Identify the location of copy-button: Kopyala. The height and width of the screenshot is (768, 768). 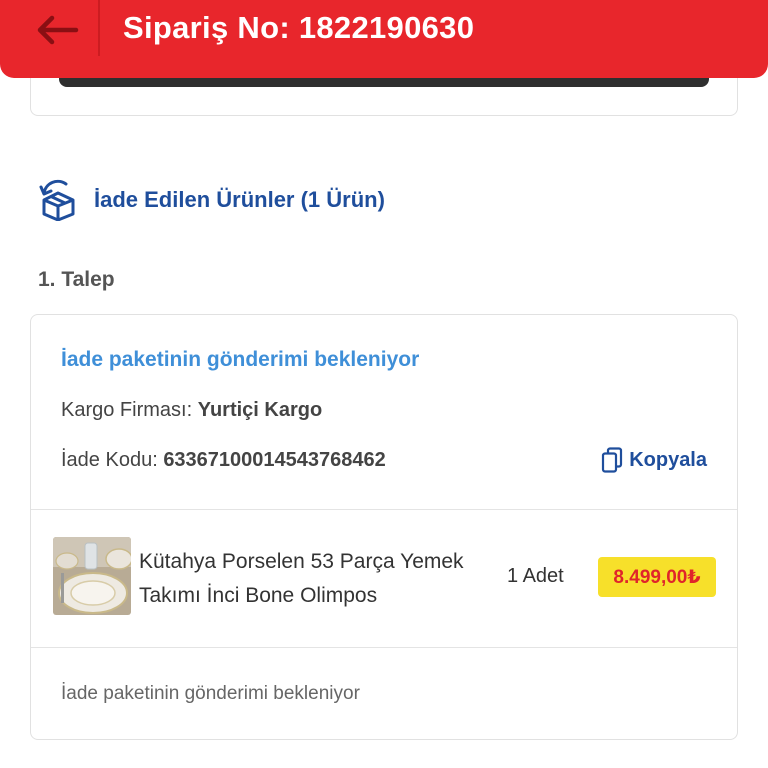
(654, 460).